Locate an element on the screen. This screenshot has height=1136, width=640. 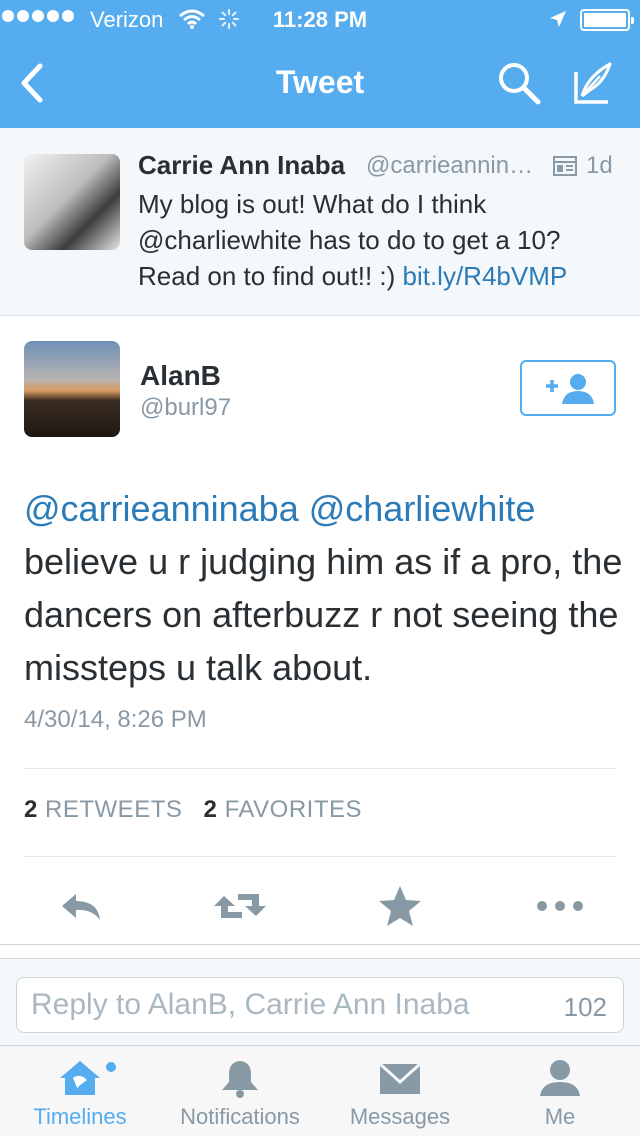
follow-button is located at coordinates (568, 388).